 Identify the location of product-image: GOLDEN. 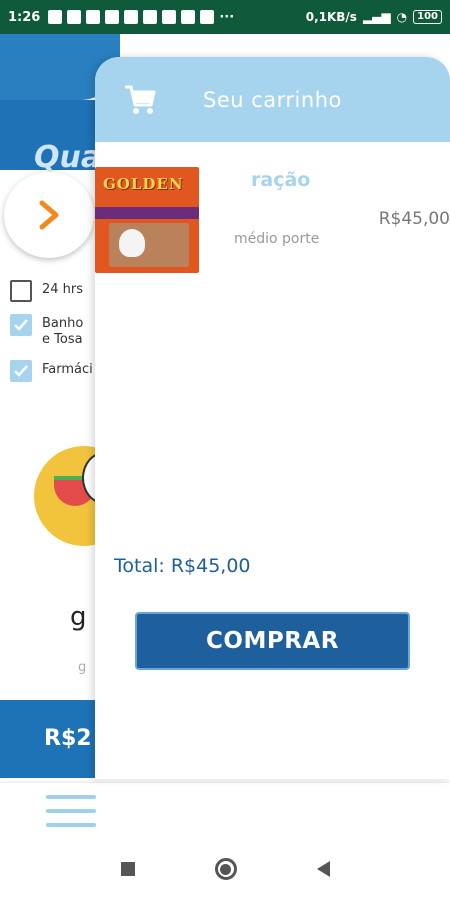
(147, 220).